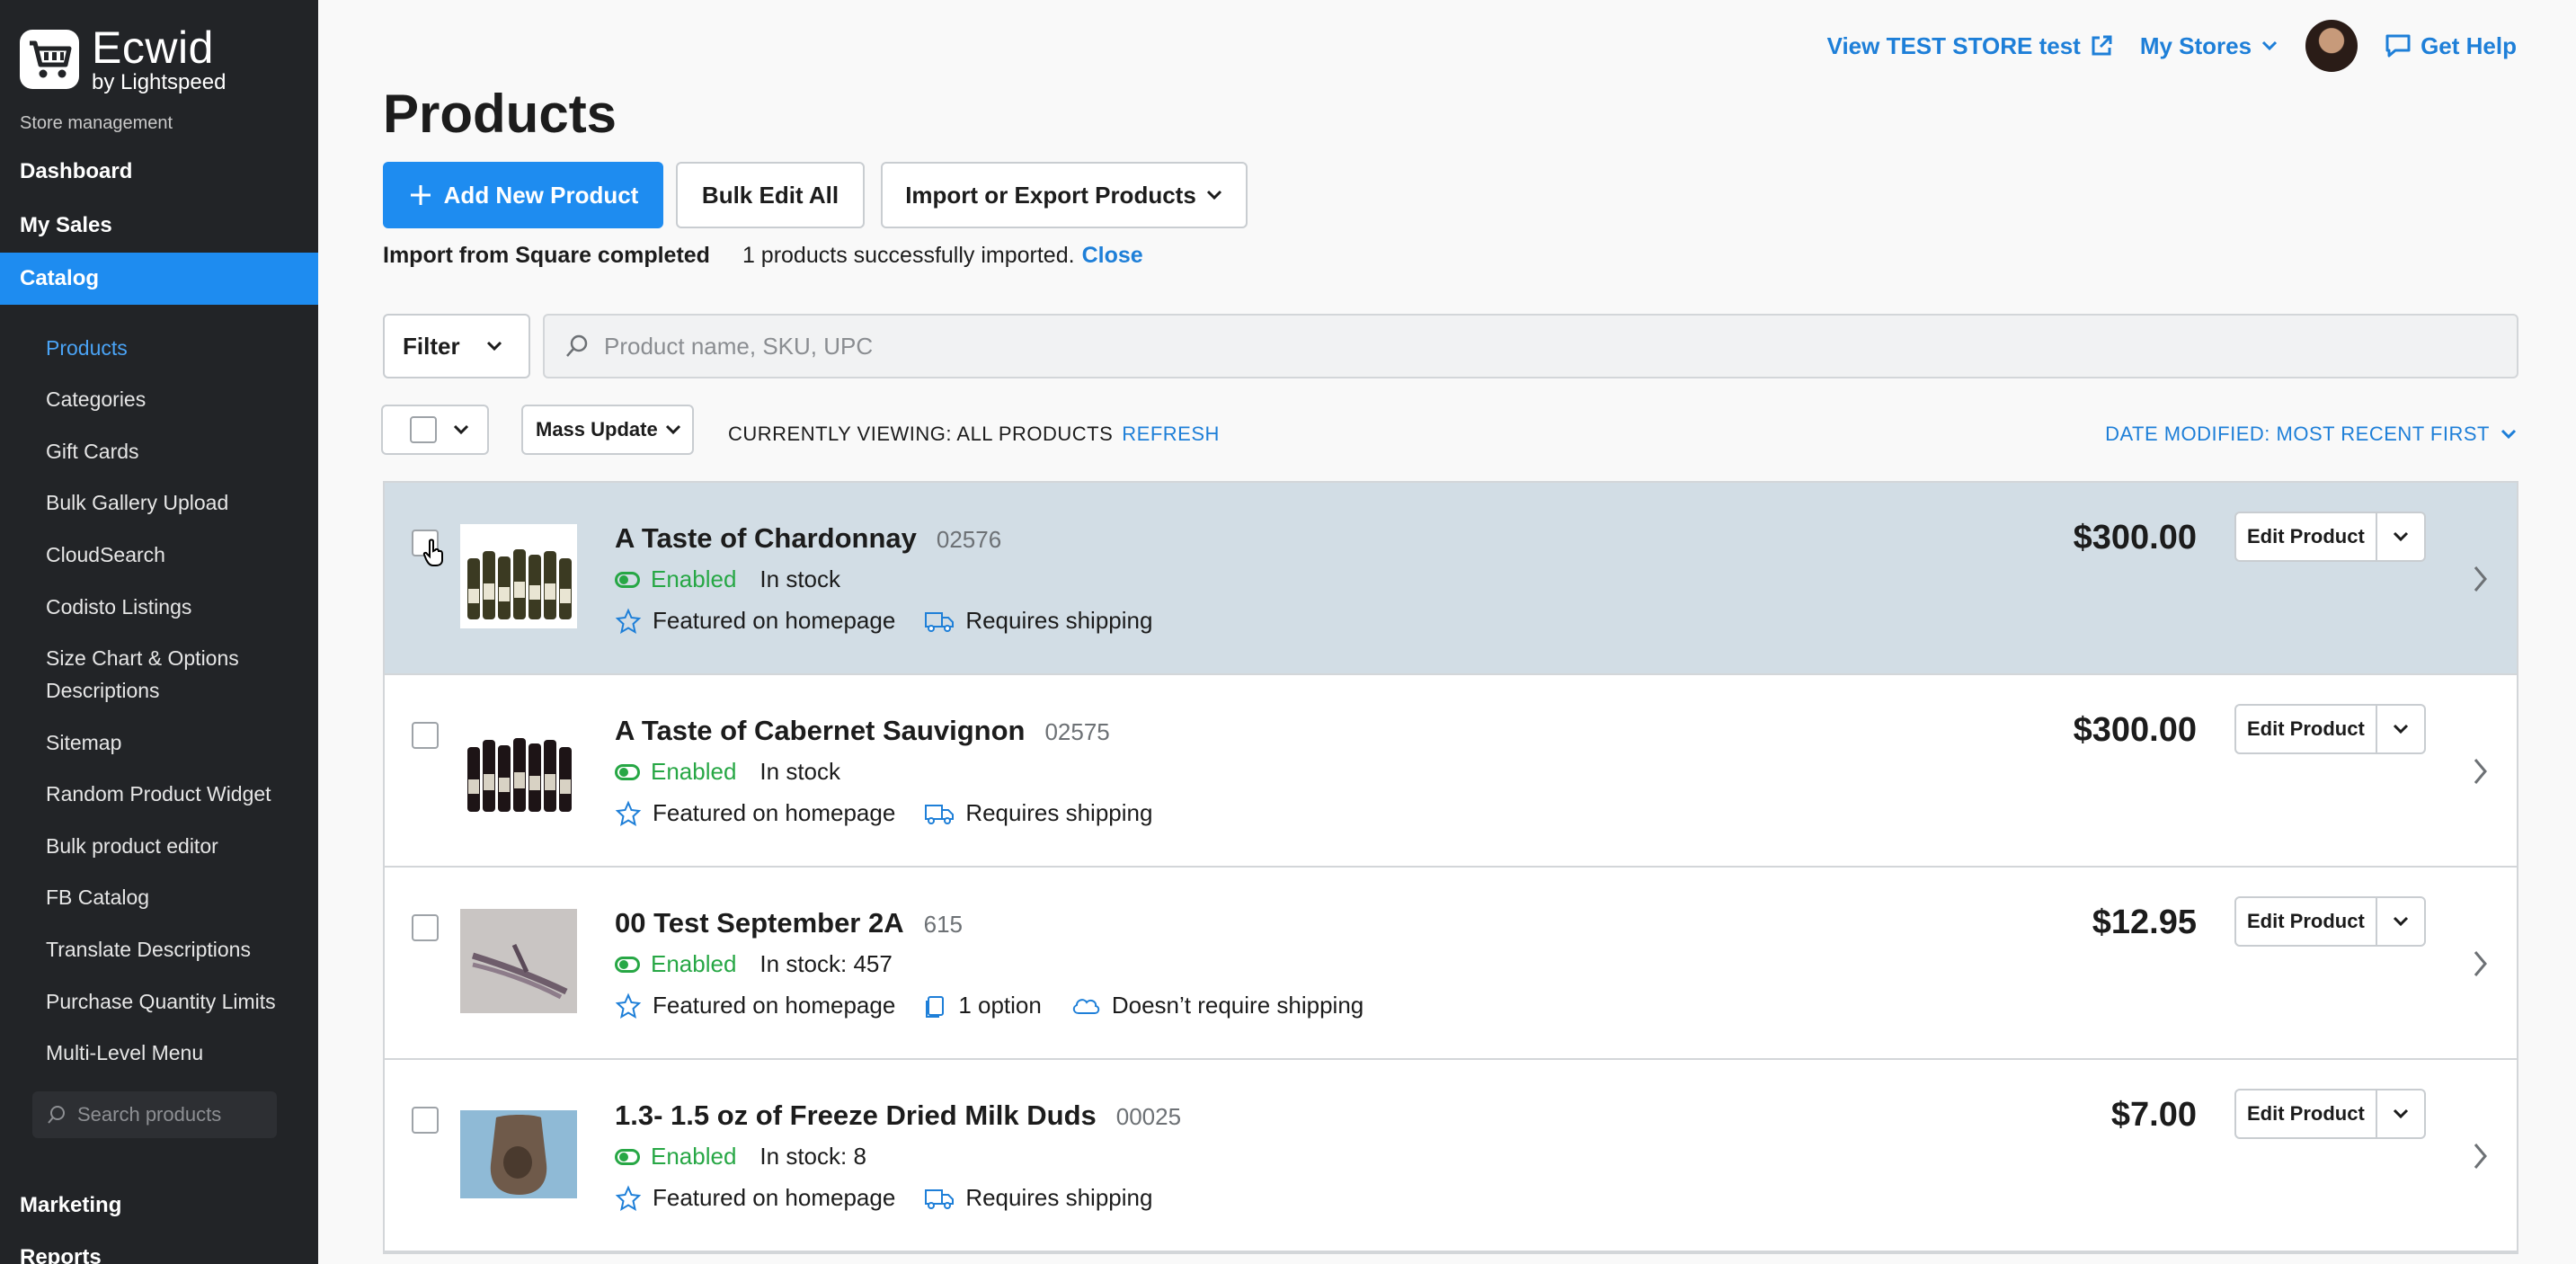 Image resolution: width=2576 pixels, height=1264 pixels. I want to click on sidebar-item-cloudsearch: CloudSearch, so click(105, 555).